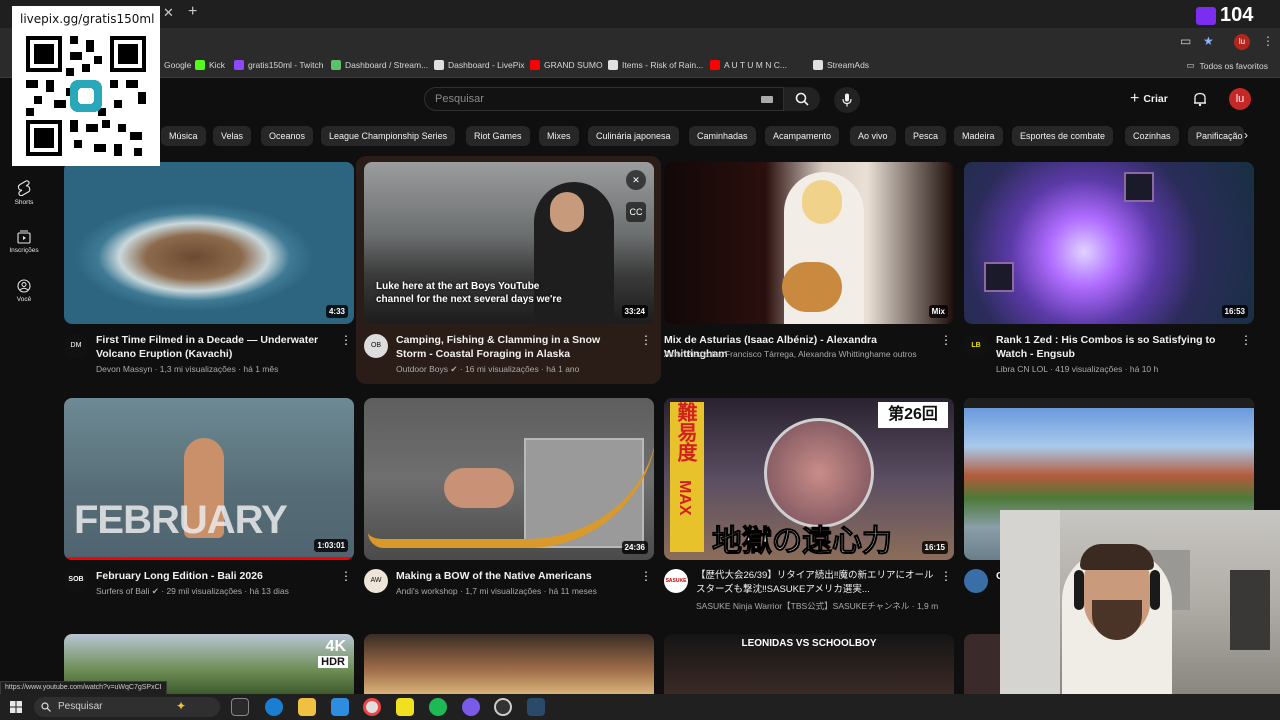 The height and width of the screenshot is (720, 1280). I want to click on channel-name: Andi's workshop, so click(427, 591).